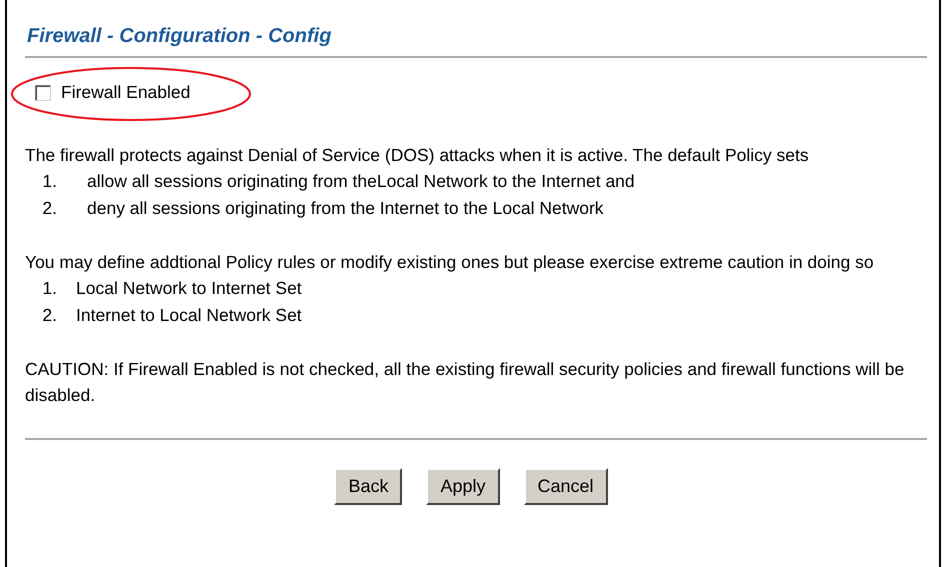 Image resolution: width=948 pixels, height=567 pixels. Describe the element at coordinates (463, 486) in the screenshot. I see `form-button: Apply` at that location.